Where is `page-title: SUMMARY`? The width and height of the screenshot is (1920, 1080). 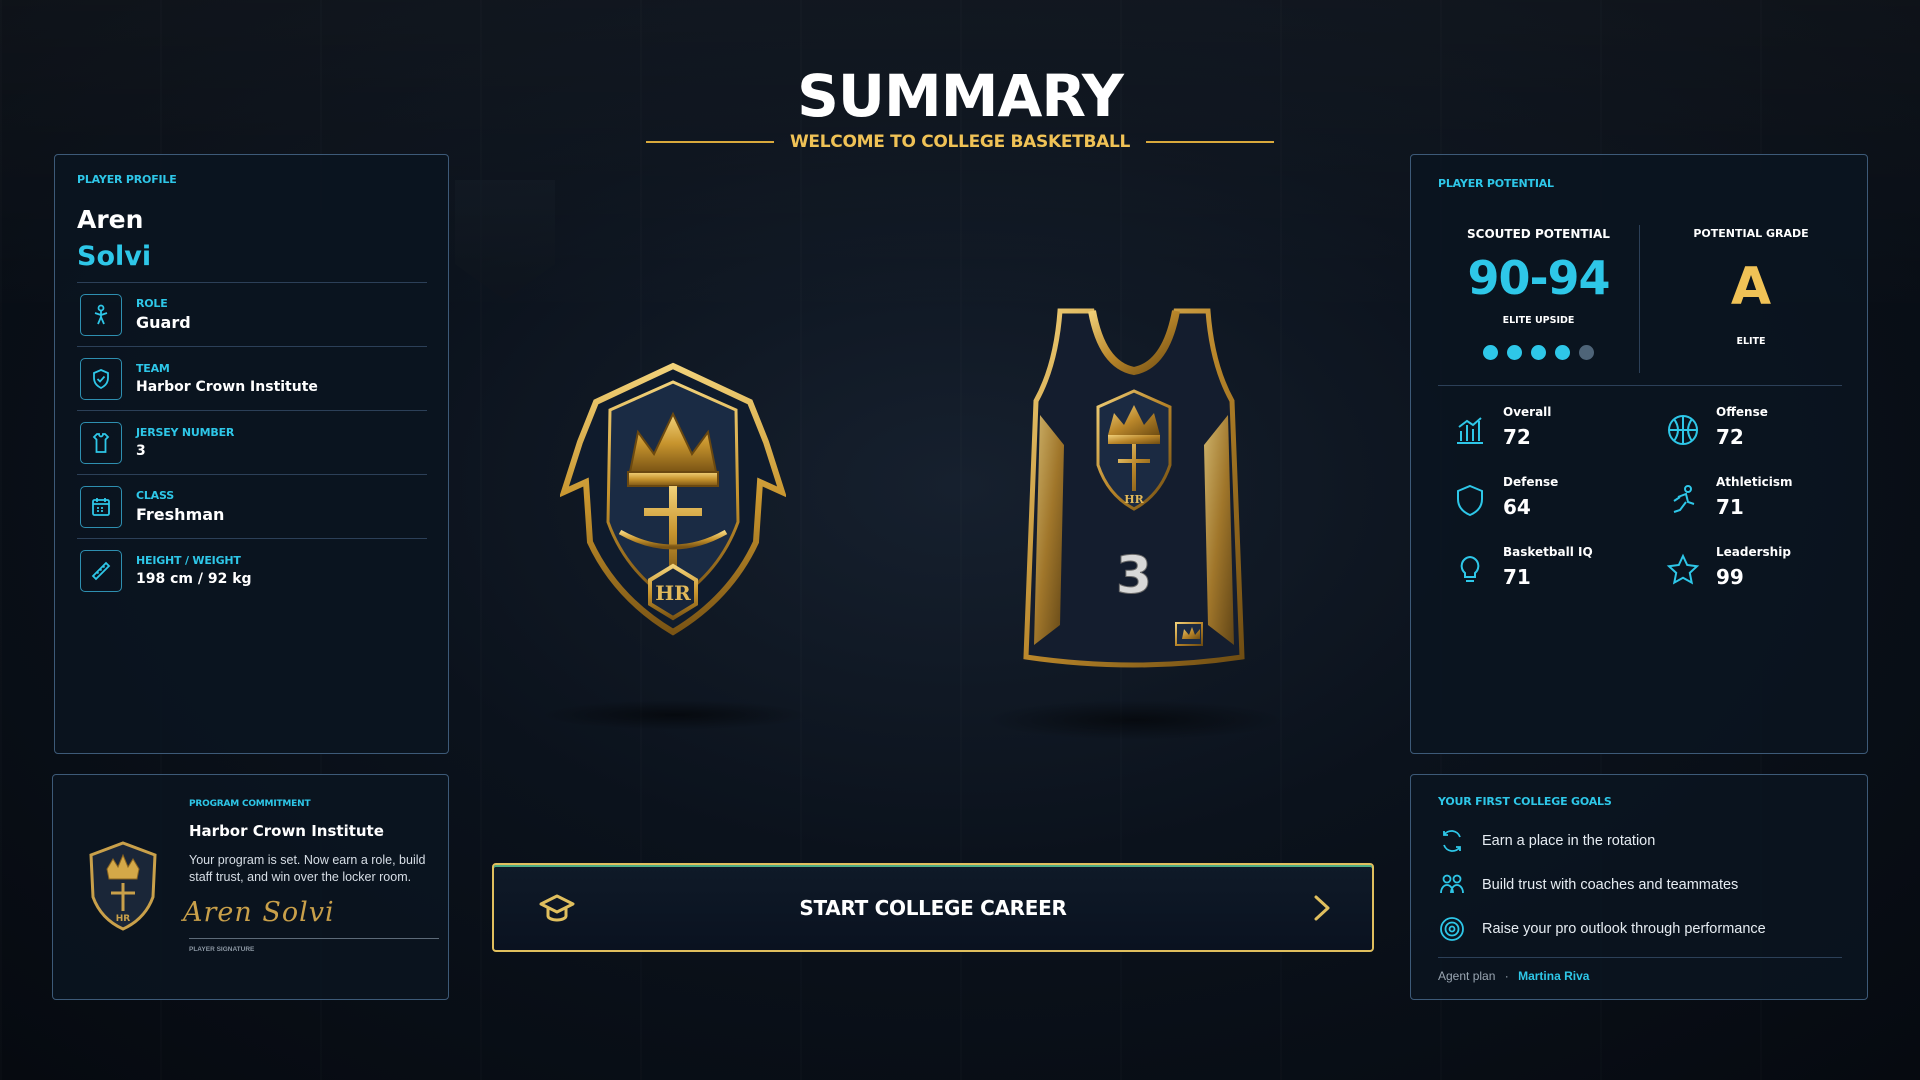 page-title: SUMMARY is located at coordinates (960, 96).